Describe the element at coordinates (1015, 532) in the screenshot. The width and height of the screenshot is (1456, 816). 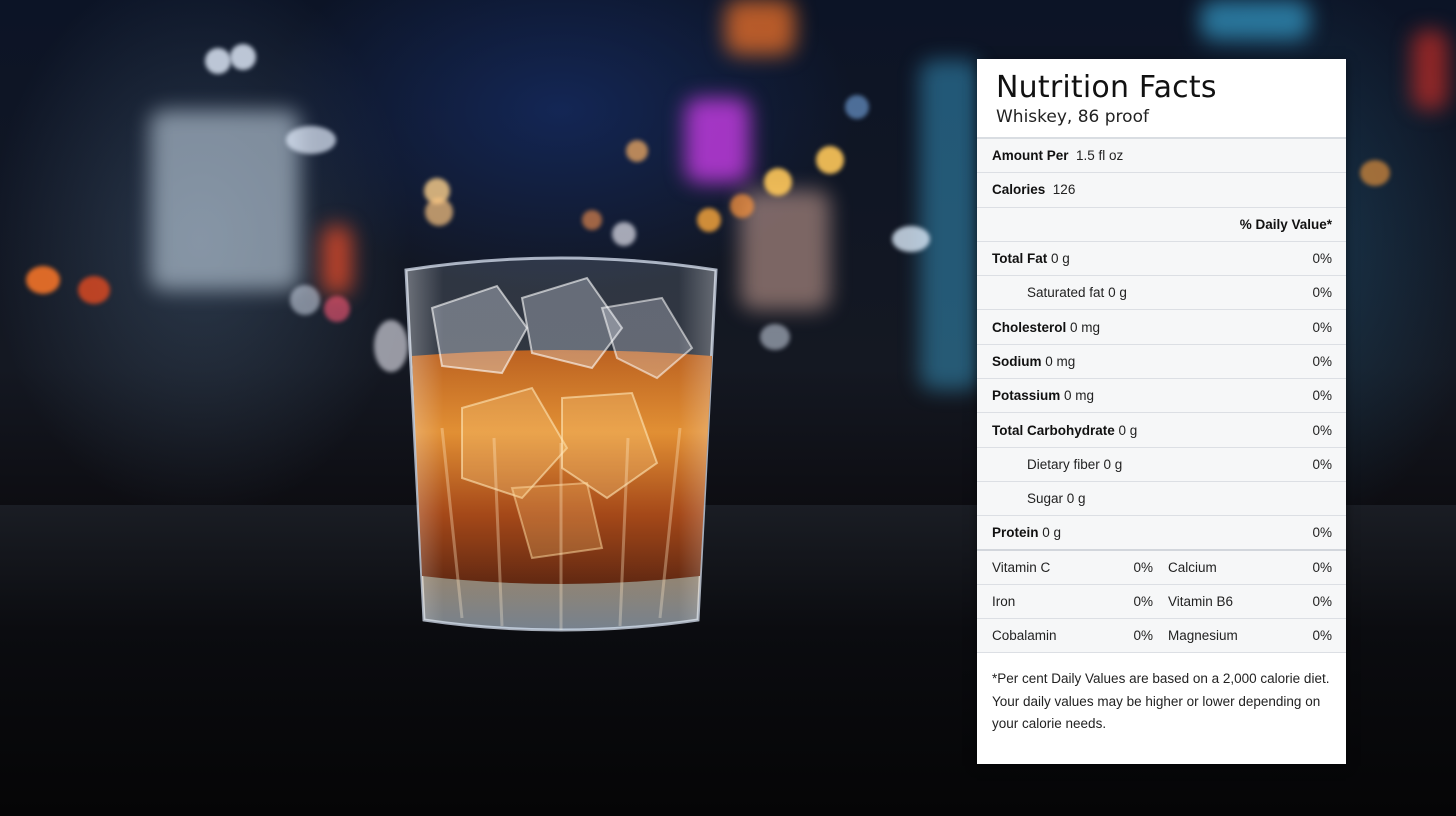
I see `nutrient-label: Protein` at that location.